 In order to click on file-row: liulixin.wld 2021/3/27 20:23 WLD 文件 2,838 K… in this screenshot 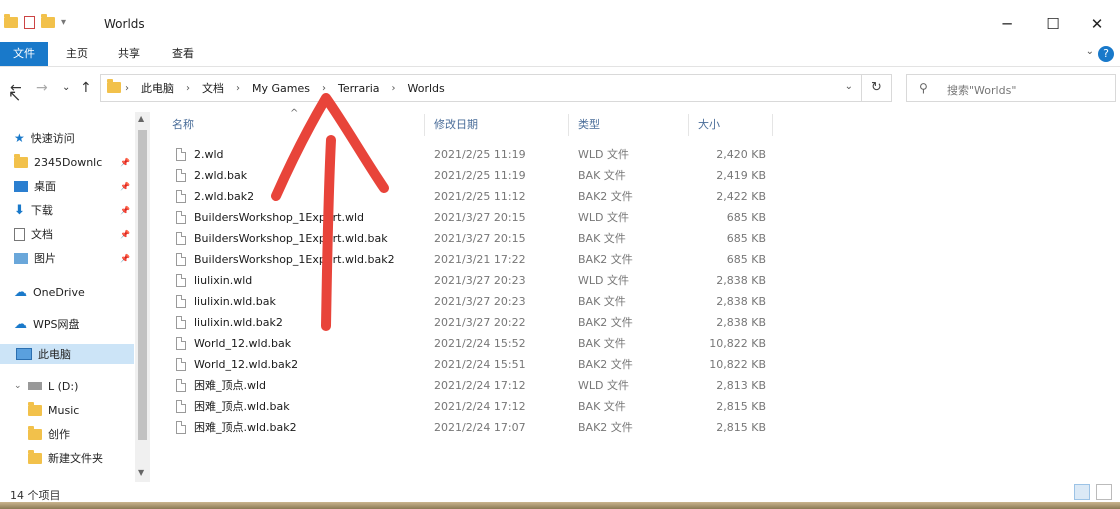, I will do `click(470, 280)`.